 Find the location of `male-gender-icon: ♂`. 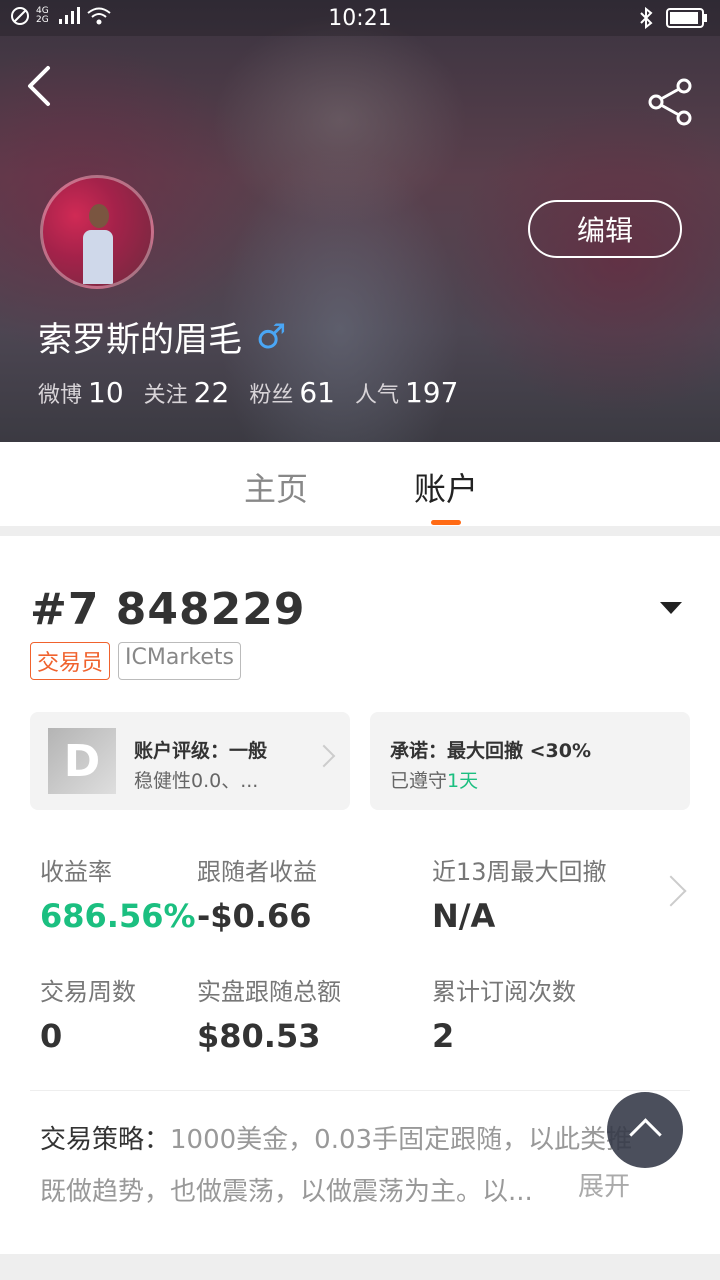

male-gender-icon: ♂ is located at coordinates (271, 336).